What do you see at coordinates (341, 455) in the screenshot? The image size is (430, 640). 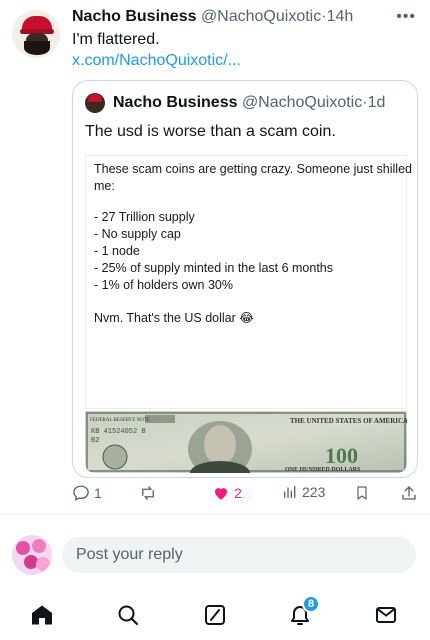 I see `bill-denomination: 100` at bounding box center [341, 455].